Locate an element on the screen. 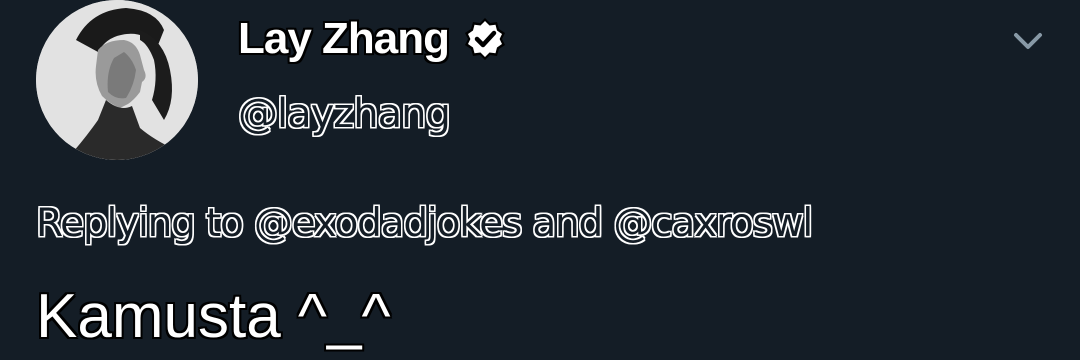 The width and height of the screenshot is (1080, 360). reply-mention-link: @exodadjokes is located at coordinates (388, 223).